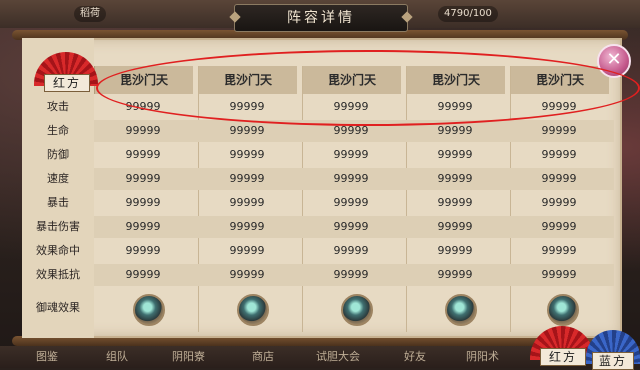 Image resolution: width=640 pixels, height=370 pixels. I want to click on stat-label: 效果命中, so click(58, 250).